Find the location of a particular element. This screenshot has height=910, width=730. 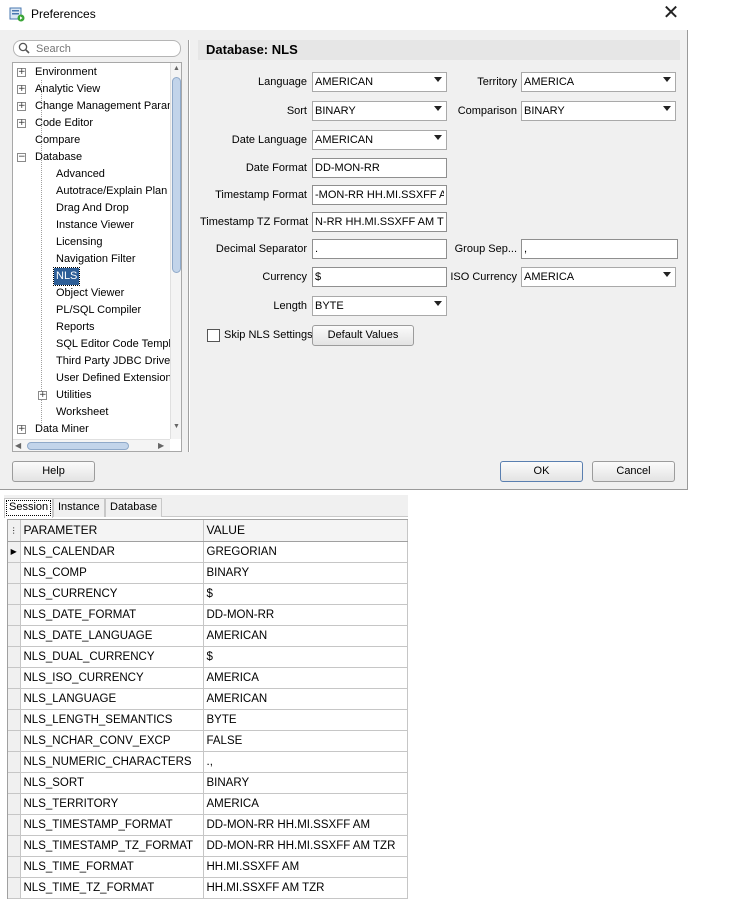

tree-item: + Environment is located at coordinates (91, 72).